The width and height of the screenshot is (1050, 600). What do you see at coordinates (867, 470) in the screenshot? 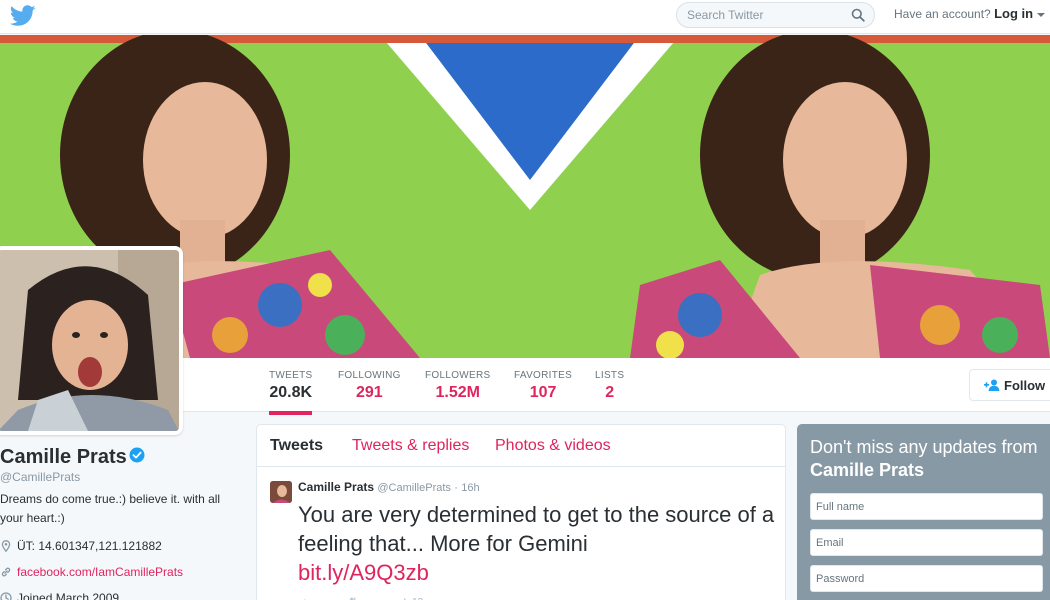
I see `signup-title-name: Camille Prats` at bounding box center [867, 470].